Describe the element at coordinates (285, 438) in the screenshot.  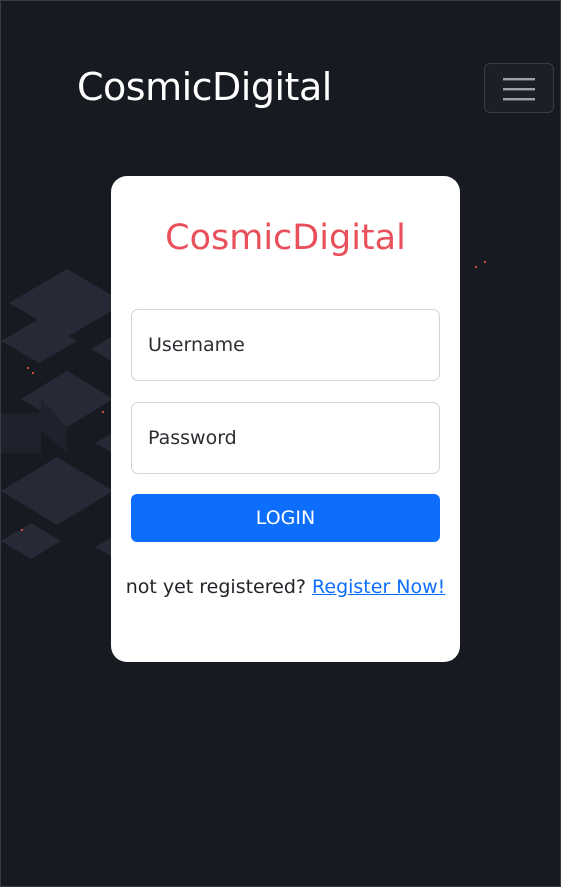
I see `password-input` at that location.